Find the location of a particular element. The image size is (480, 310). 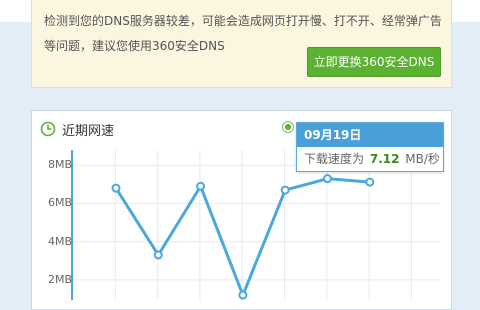

tooltip-unit: MB/秒 is located at coordinates (422, 159).